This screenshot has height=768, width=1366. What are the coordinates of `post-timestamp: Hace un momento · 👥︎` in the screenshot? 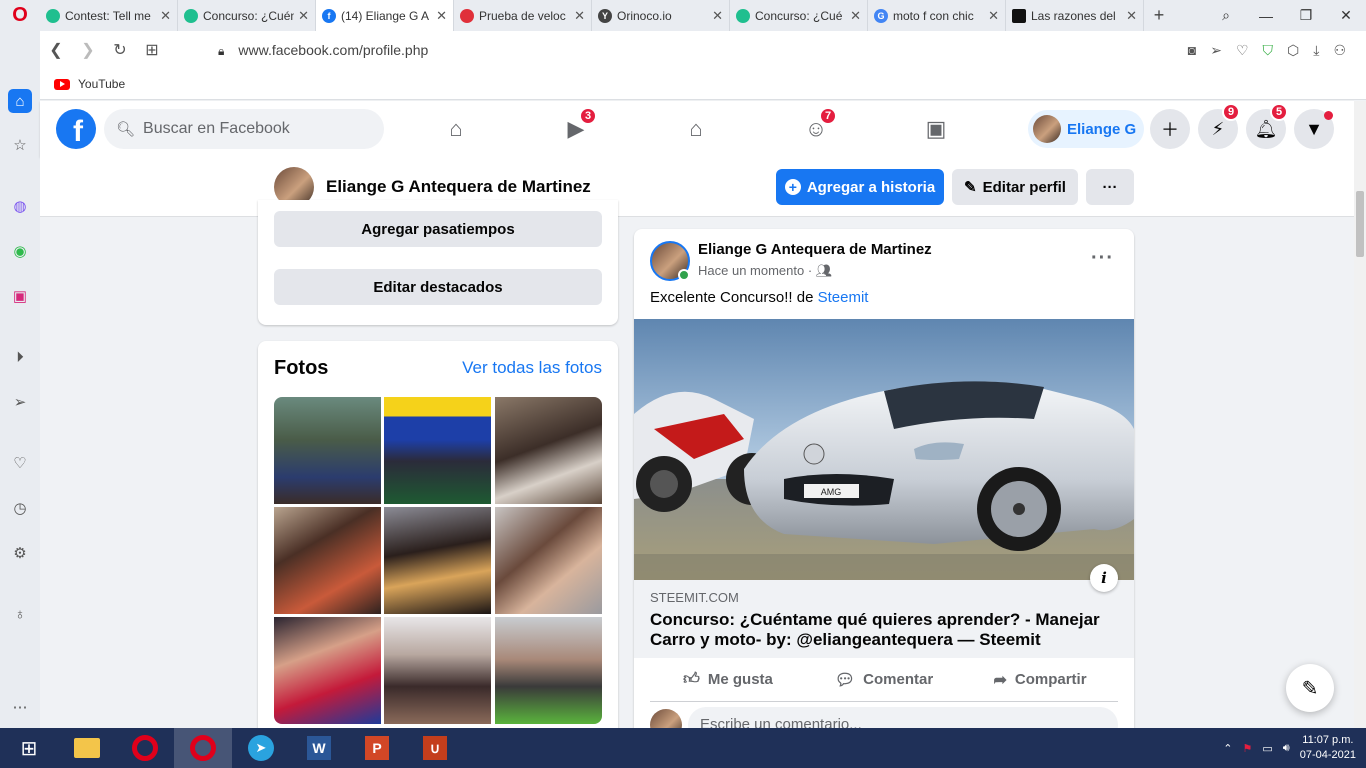 It's located at (765, 271).